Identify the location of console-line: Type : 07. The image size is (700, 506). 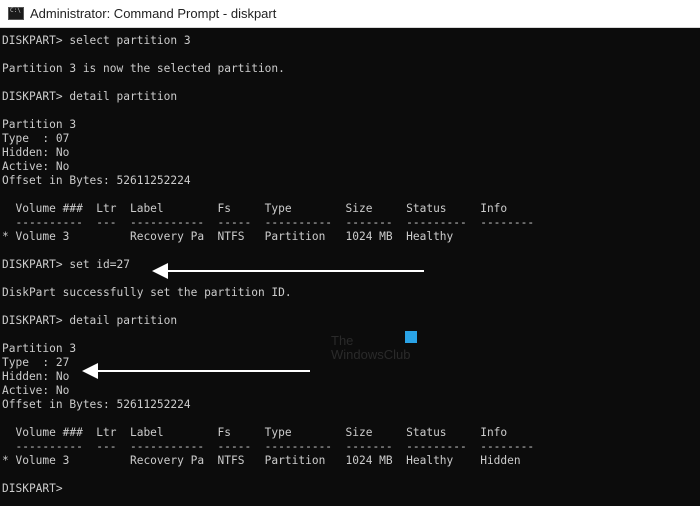
(36, 138).